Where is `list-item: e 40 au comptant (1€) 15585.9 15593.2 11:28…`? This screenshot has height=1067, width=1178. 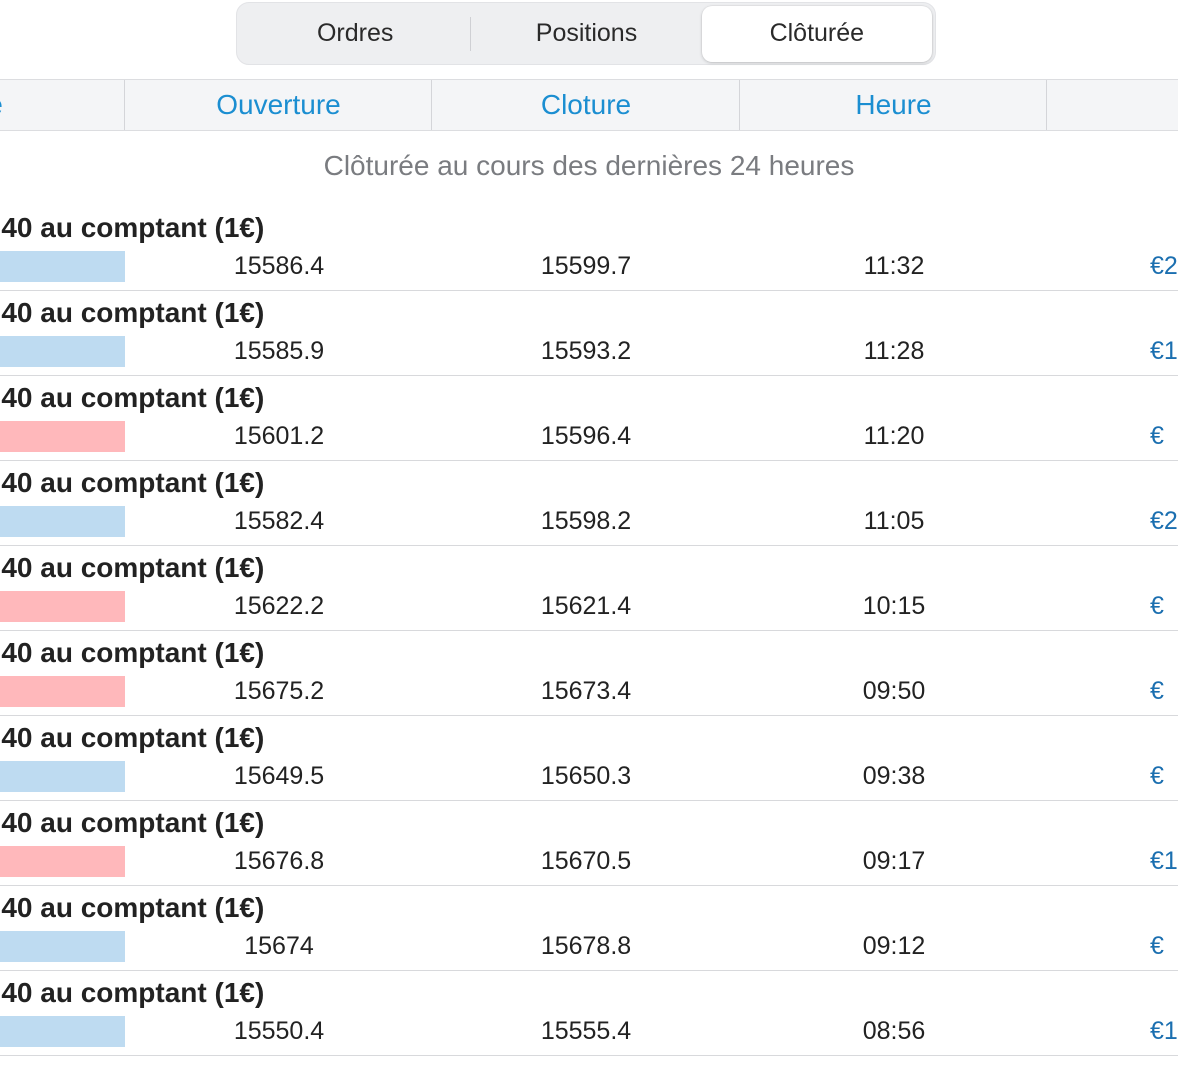 list-item: e 40 au comptant (1€) 15585.9 15593.2 11:28… is located at coordinates (589, 333).